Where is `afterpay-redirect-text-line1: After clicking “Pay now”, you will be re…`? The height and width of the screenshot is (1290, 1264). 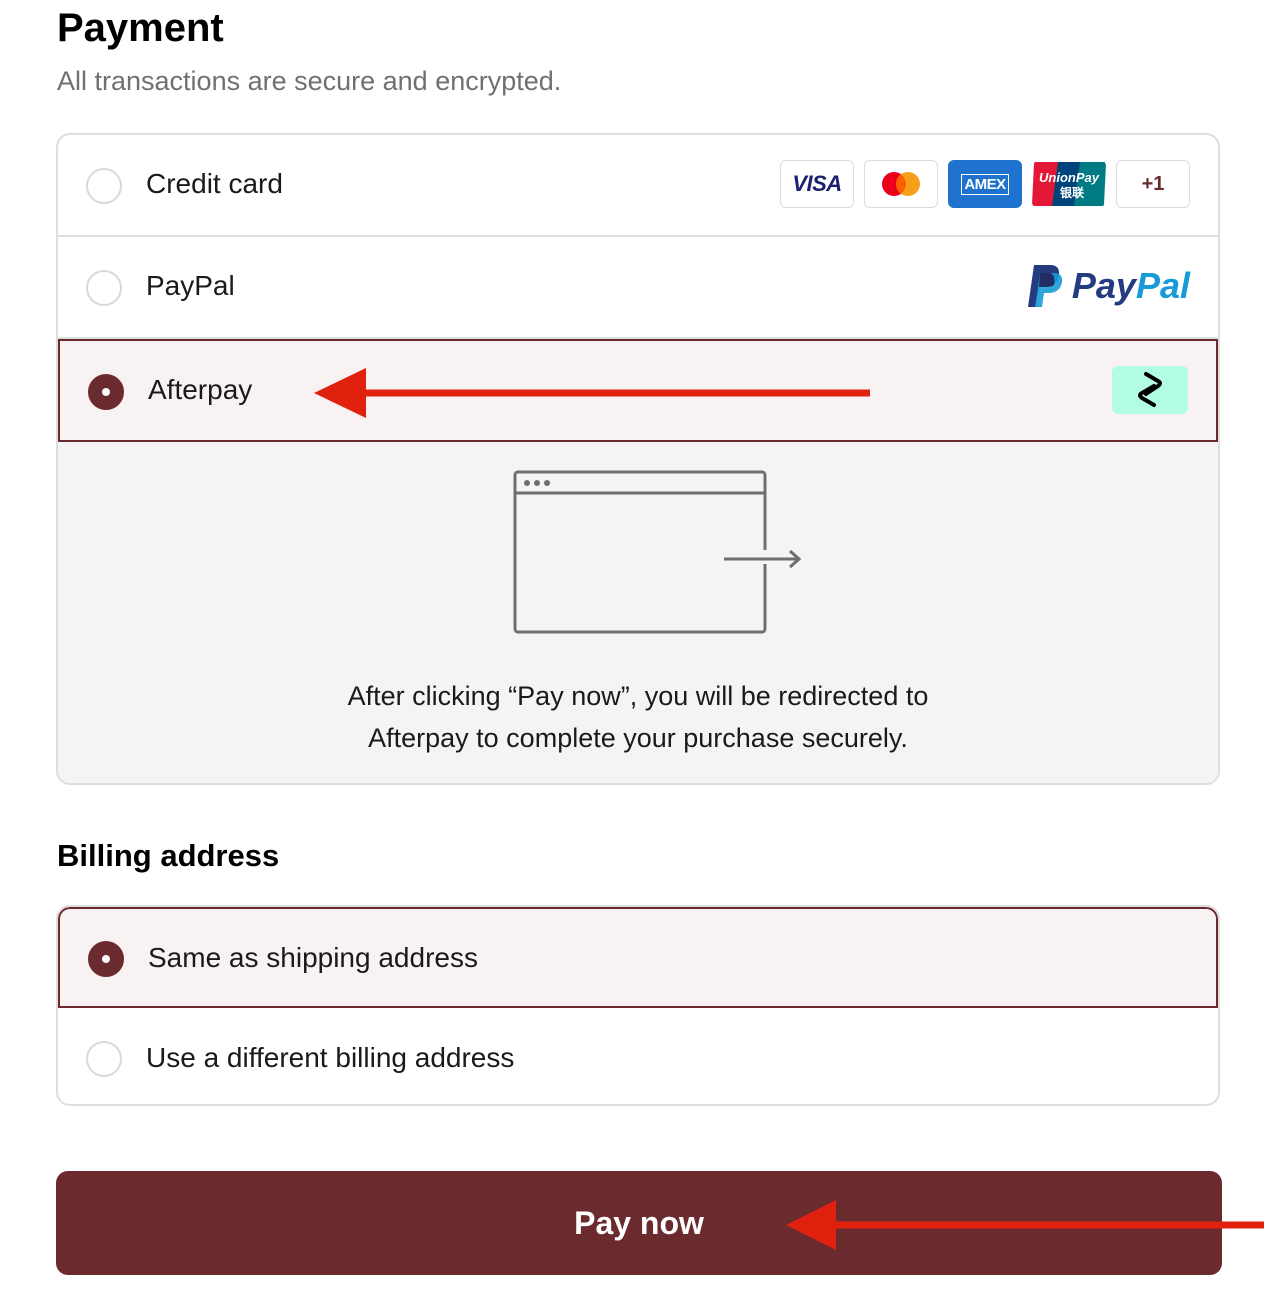
afterpay-redirect-text-line1: After clicking “Pay now”, you will be re… is located at coordinates (638, 696).